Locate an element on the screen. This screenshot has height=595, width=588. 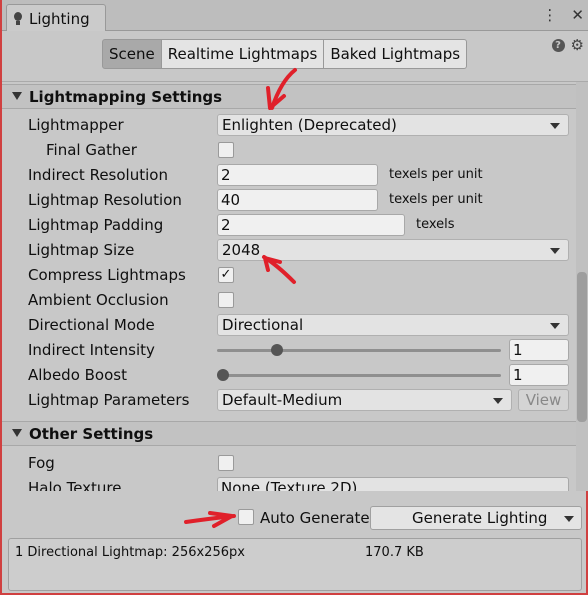
lightmap-resolution-label: Lightmap Resolution is located at coordinates (105, 200).